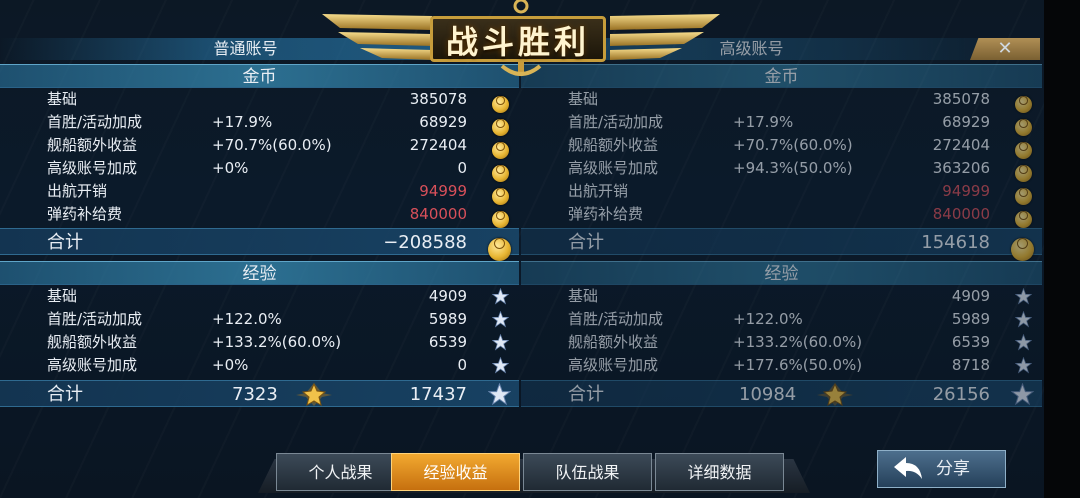 The width and height of the screenshot is (1080, 498). I want to click on gold-total-row: 合计 −208588, so click(259, 244).